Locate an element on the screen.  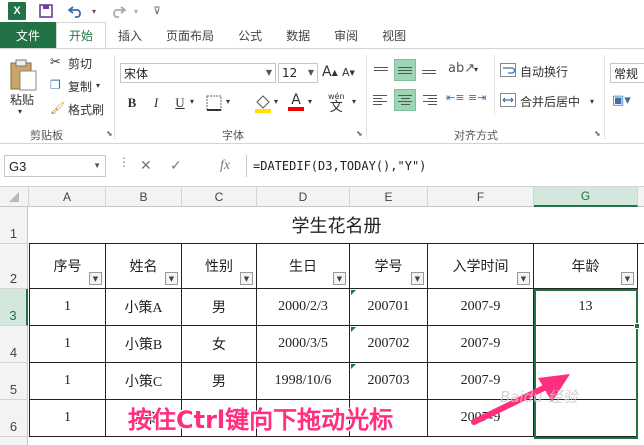
table-cell: 200701 is located at coordinates (389, 307).